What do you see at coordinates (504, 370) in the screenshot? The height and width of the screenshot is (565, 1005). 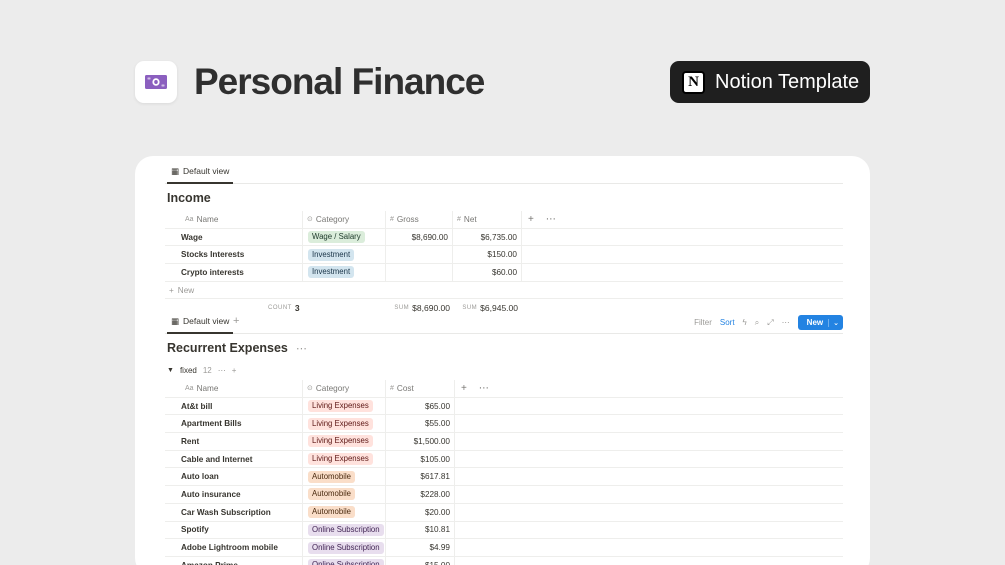 I see `group-header: ▼ fixed 12 ⋯ +` at bounding box center [504, 370].